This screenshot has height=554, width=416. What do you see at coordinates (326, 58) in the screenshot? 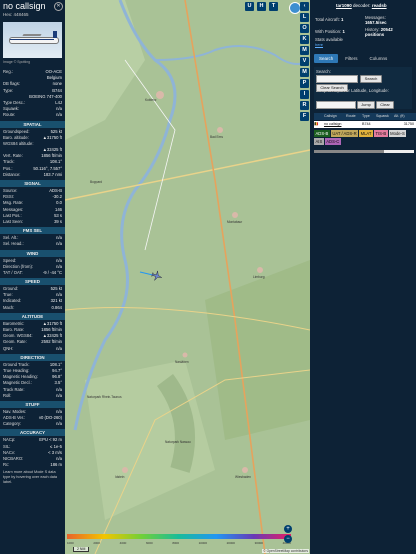
I see `tab-search: Search` at bounding box center [326, 58].